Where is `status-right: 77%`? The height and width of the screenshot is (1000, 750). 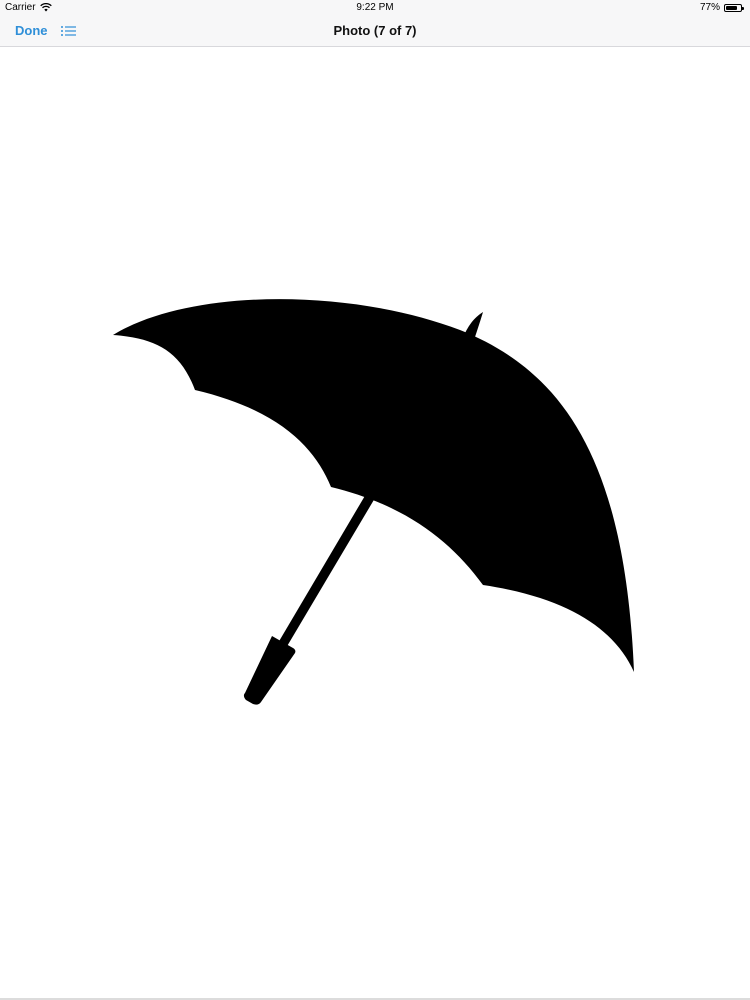 status-right: 77% is located at coordinates (721, 7).